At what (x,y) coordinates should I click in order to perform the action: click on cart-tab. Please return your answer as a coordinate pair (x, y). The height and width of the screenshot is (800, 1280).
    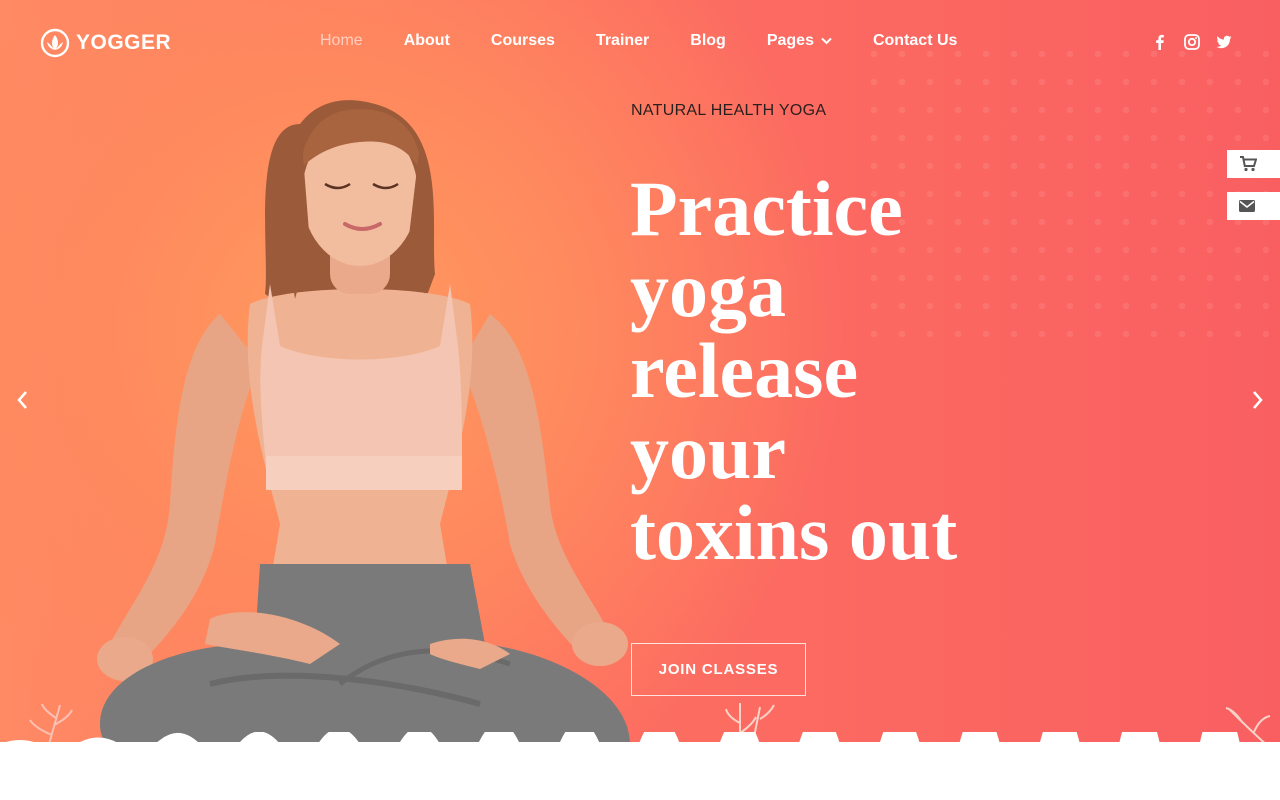
    Looking at the image, I should click on (1253, 164).